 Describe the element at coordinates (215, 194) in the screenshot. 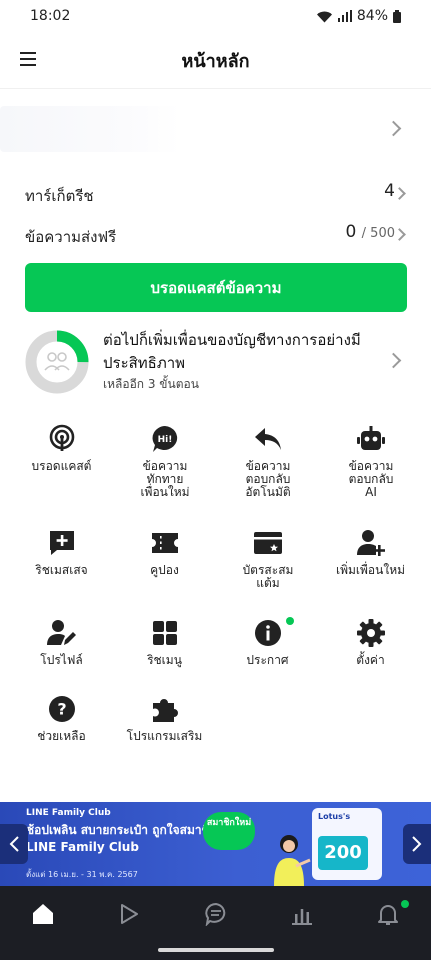

I see `target-reach-row: ทาร์เก็ตรีช 4` at that location.